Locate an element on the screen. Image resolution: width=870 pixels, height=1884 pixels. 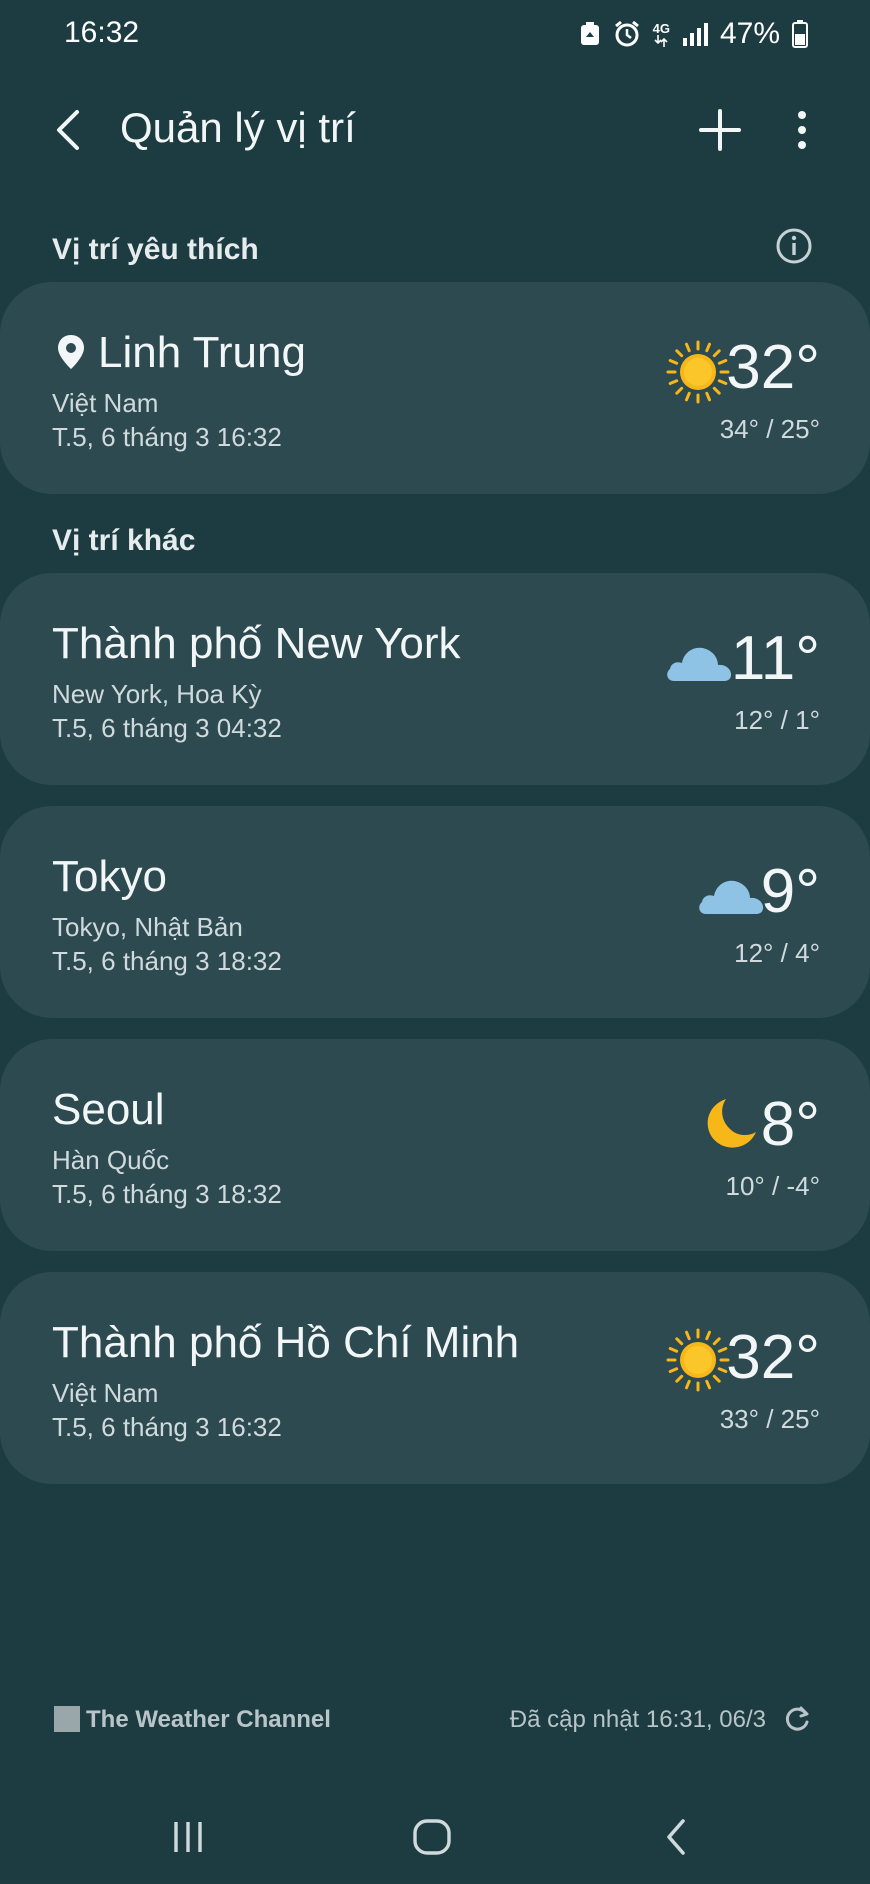
nav-back-button is located at coordinates (676, 1837).